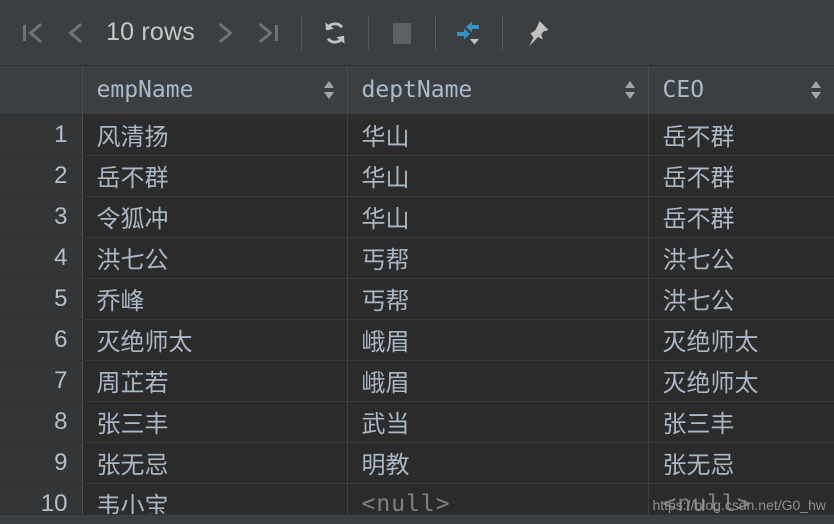 This screenshot has height=524, width=834. I want to click on column-header-label: empName, so click(145, 89).